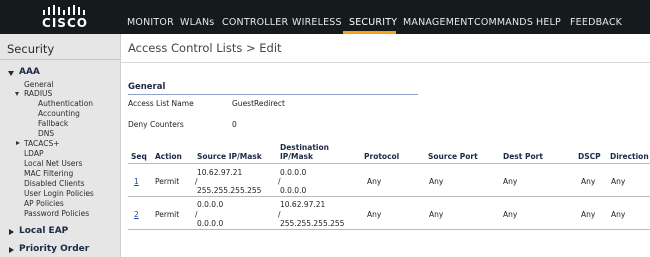 The image size is (650, 257). I want to click on logo-text: CISCO, so click(65, 23).